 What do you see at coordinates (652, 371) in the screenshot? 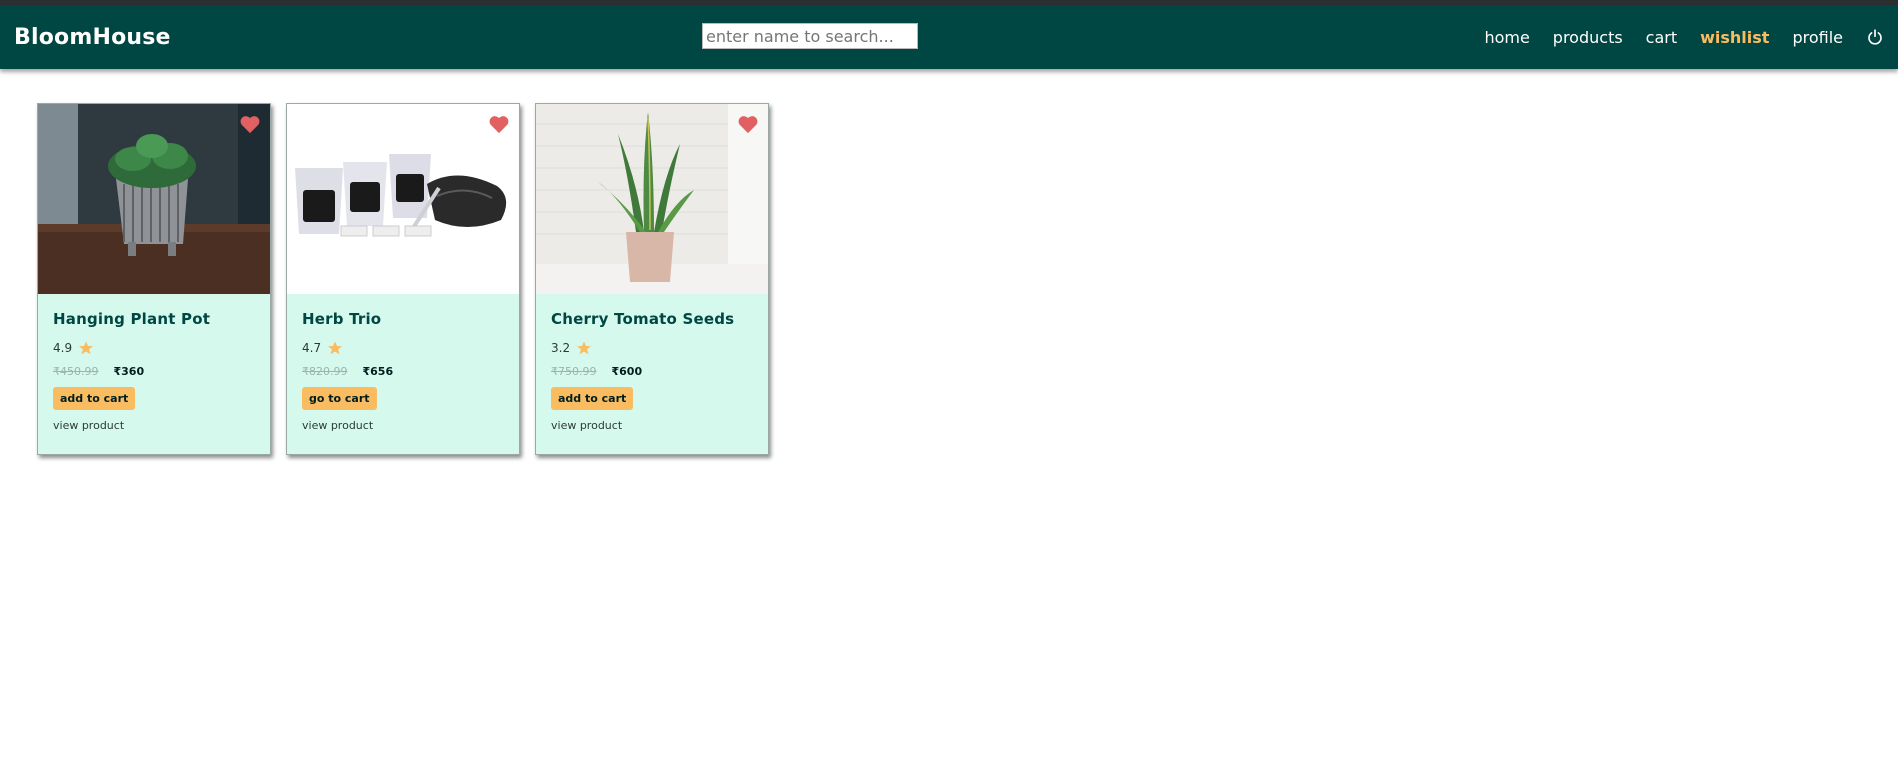
I see `price-row: ₹750.99 ₹600` at bounding box center [652, 371].